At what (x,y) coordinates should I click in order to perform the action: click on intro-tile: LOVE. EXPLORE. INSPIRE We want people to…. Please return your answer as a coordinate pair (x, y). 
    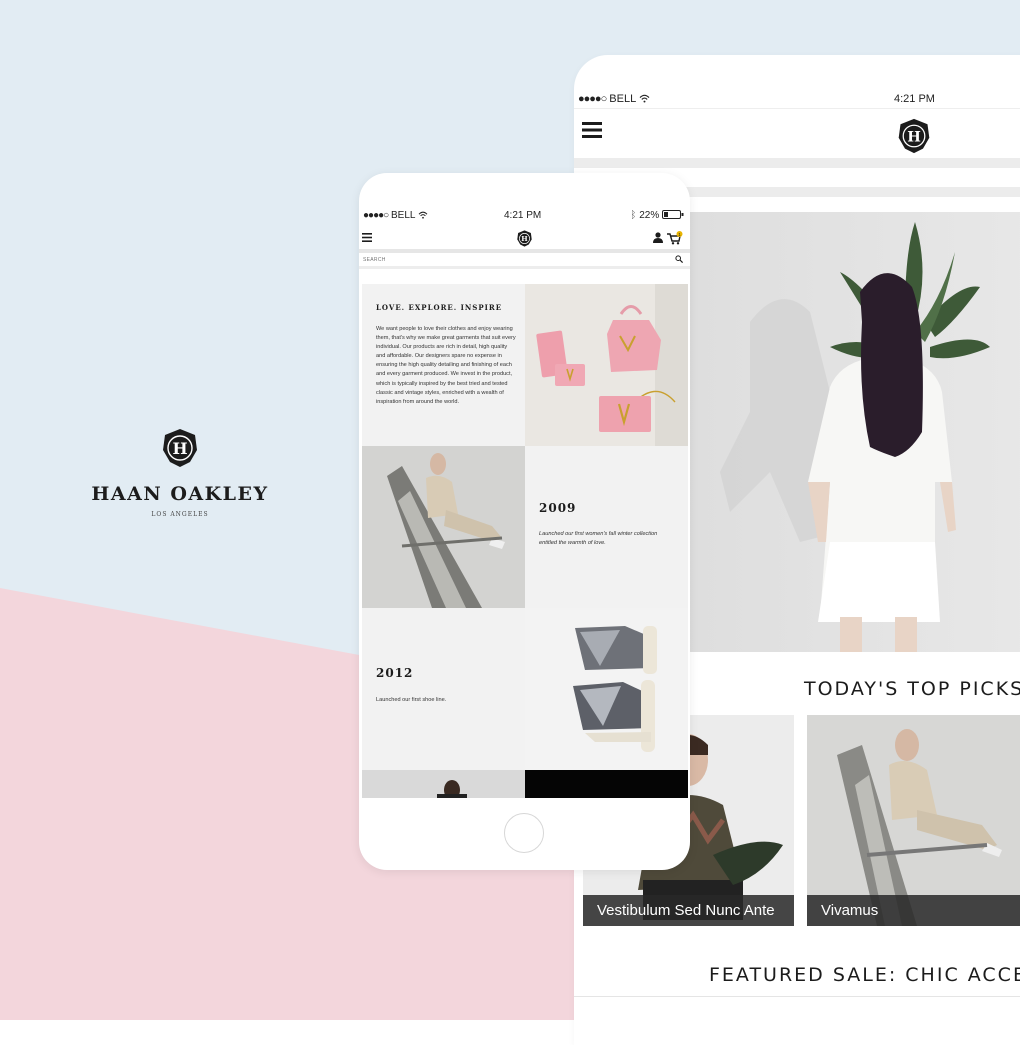
    Looking at the image, I should click on (443, 365).